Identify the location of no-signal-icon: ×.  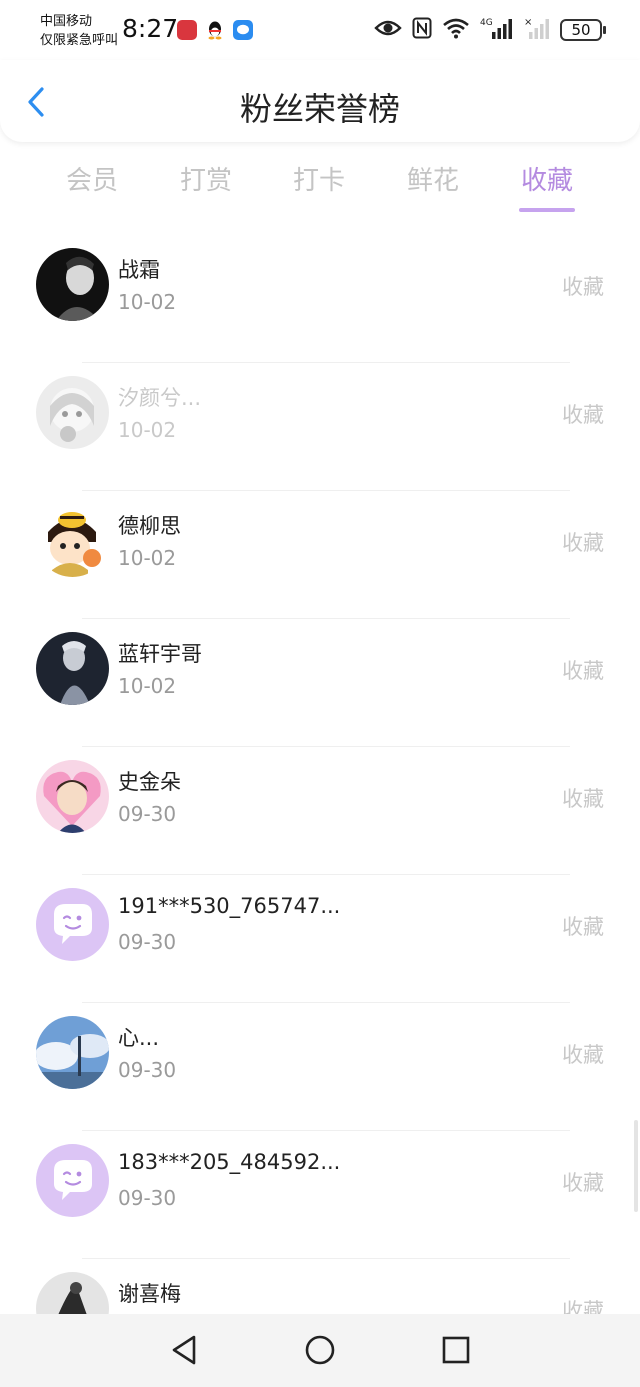
(537, 30).